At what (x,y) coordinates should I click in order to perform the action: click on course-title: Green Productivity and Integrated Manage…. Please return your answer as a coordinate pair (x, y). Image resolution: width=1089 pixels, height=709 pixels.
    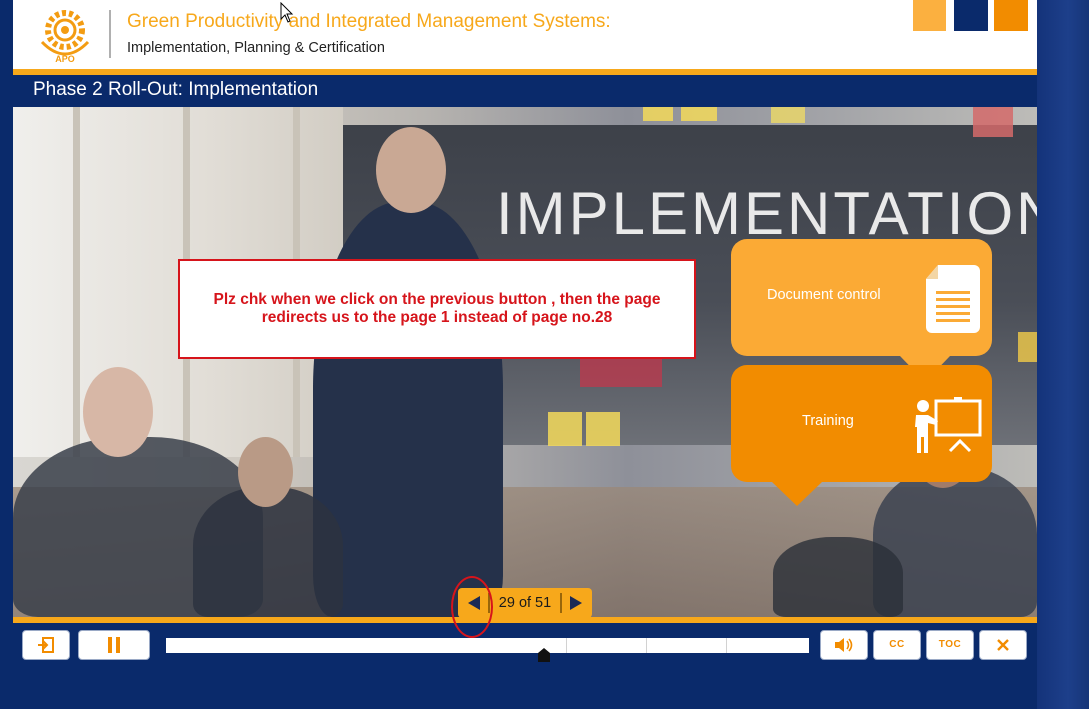
    Looking at the image, I should click on (369, 21).